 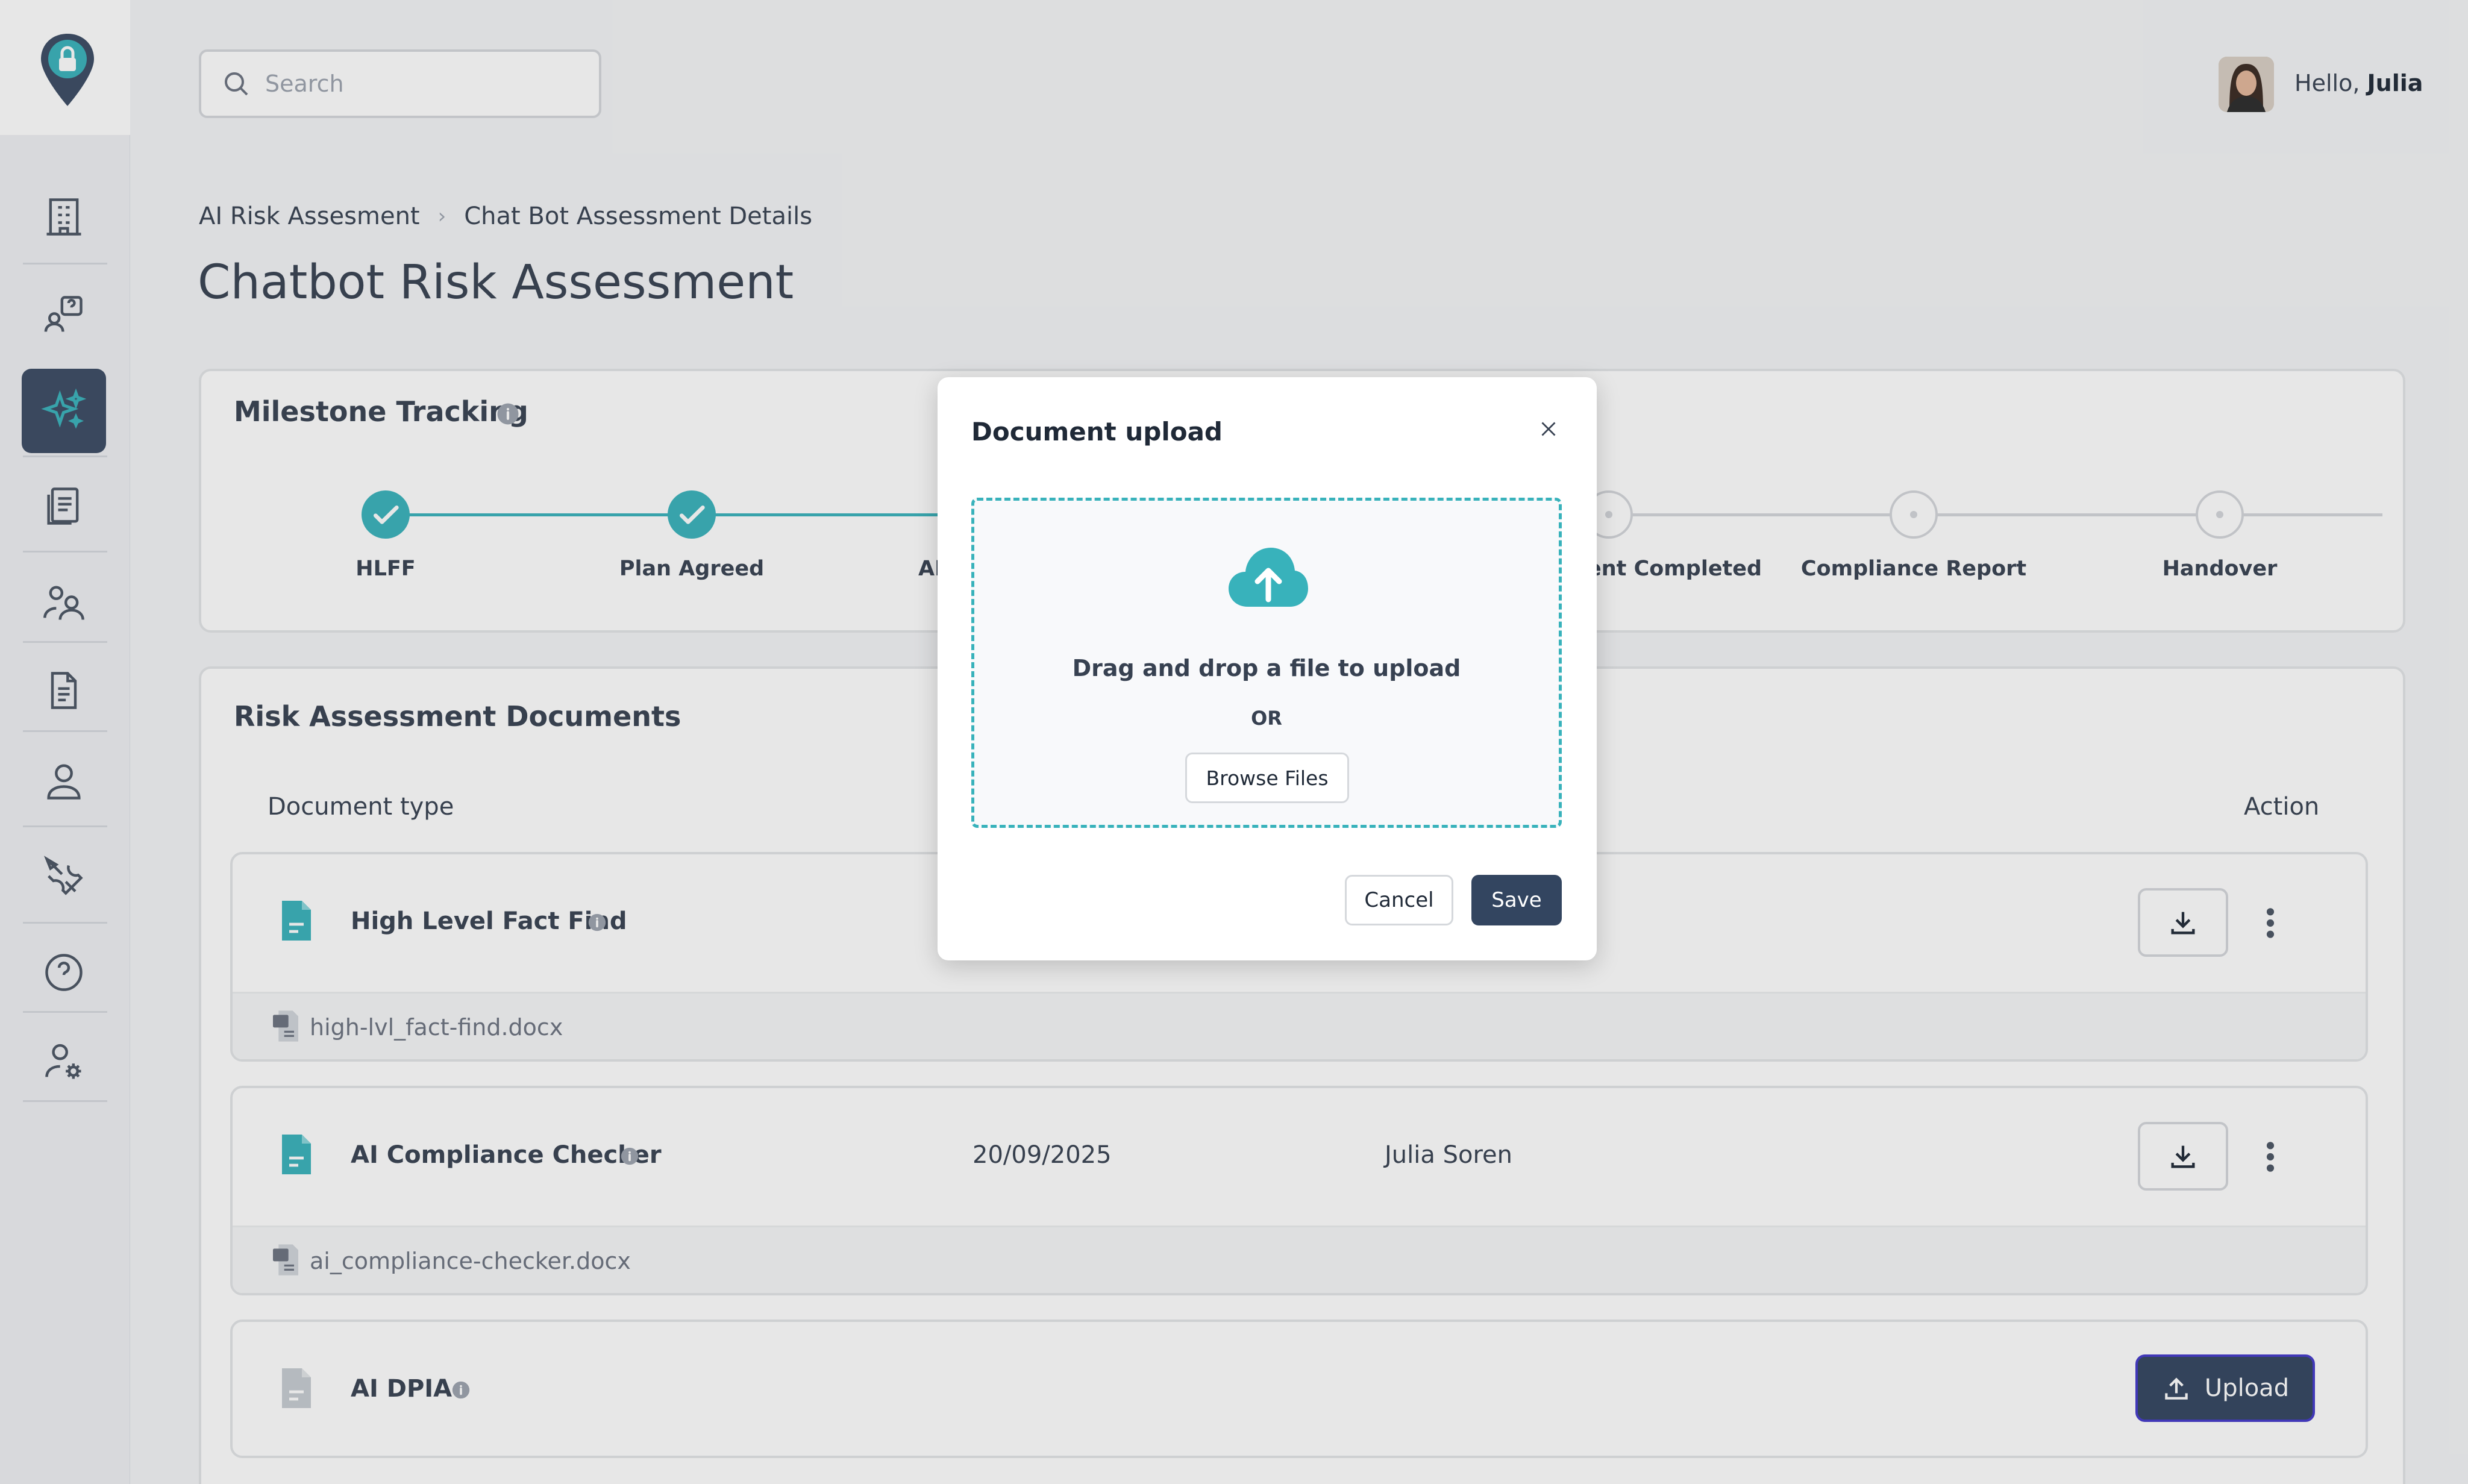 What do you see at coordinates (1267, 778) in the screenshot?
I see `browse-files-button: Browse Files` at bounding box center [1267, 778].